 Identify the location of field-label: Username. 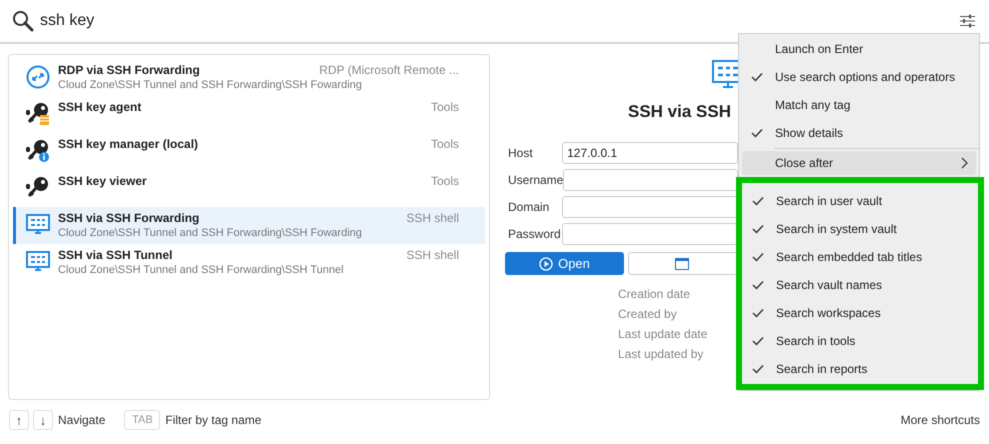
(535, 180).